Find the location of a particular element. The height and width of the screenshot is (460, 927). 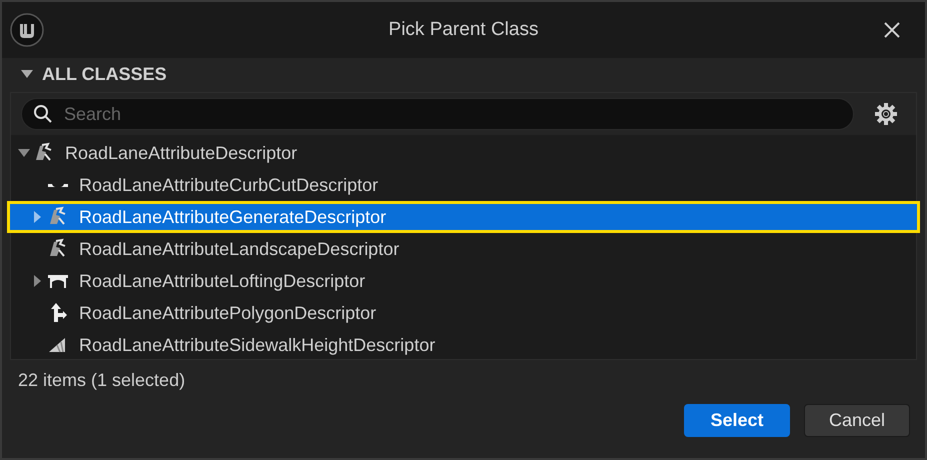

status-text: 22 items (1 selected) is located at coordinates (101, 380).